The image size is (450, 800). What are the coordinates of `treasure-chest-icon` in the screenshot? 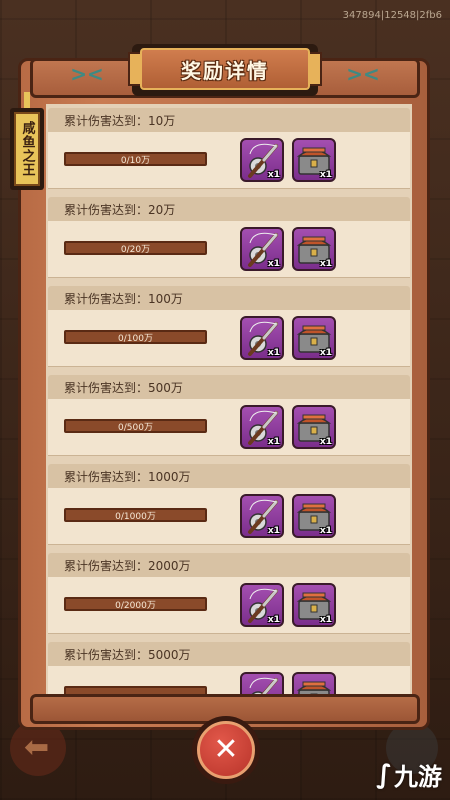 It's located at (314, 688).